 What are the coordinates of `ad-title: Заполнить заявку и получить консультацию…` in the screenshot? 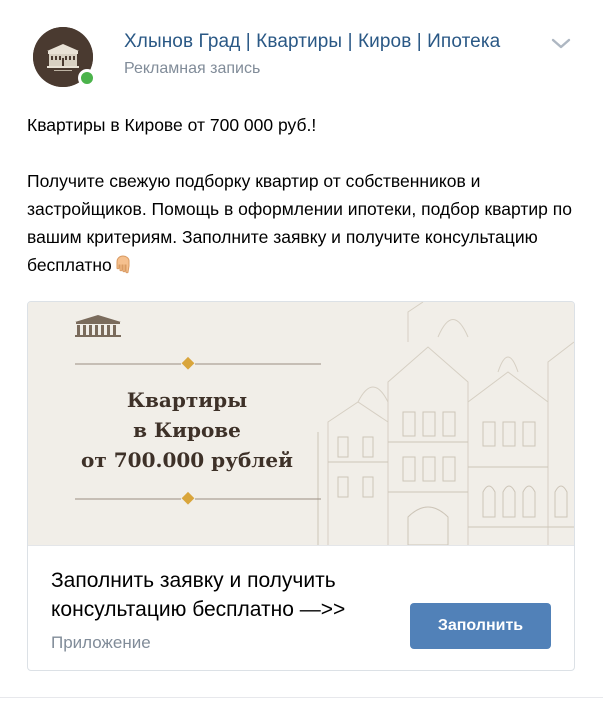 It's located at (231, 595).